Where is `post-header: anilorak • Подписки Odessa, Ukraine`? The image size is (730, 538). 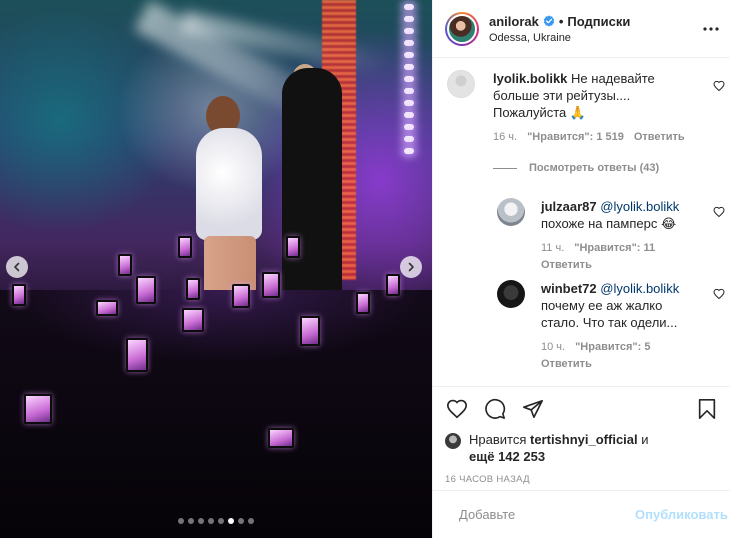 post-header: anilorak • Подписки Odessa, Ukraine is located at coordinates (581, 29).